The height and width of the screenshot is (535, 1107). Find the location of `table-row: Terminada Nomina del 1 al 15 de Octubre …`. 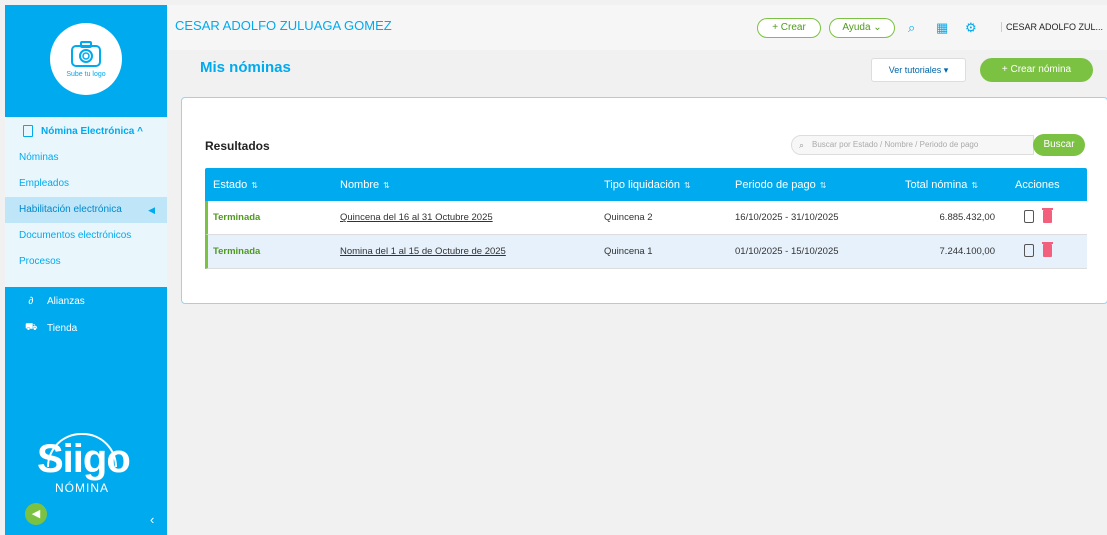

table-row: Terminada Nomina del 1 al 15 de Octubre … is located at coordinates (646, 252).